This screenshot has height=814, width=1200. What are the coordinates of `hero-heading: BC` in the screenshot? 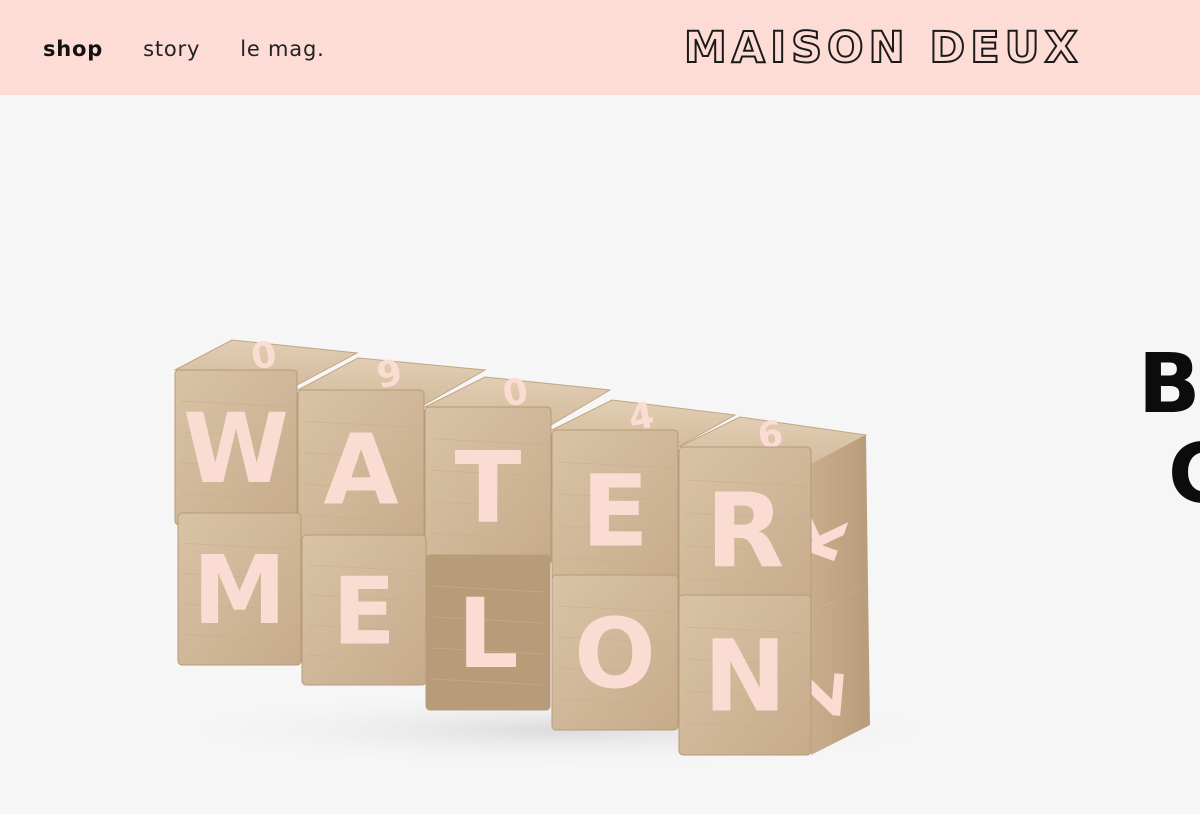 It's located at (1169, 430).